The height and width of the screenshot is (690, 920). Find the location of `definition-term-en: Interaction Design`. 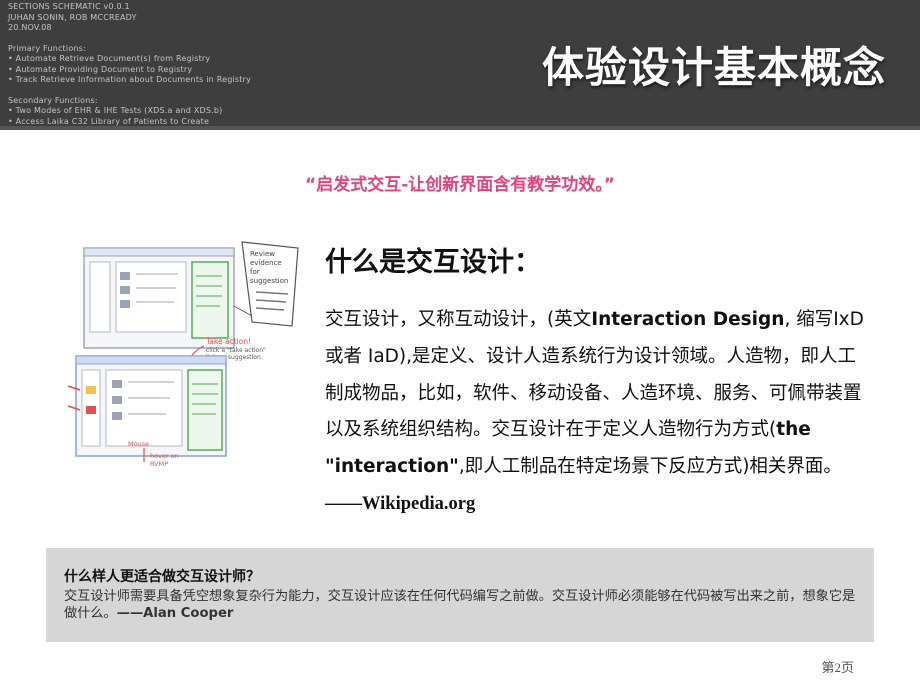

definition-term-en: Interaction Design is located at coordinates (688, 319).